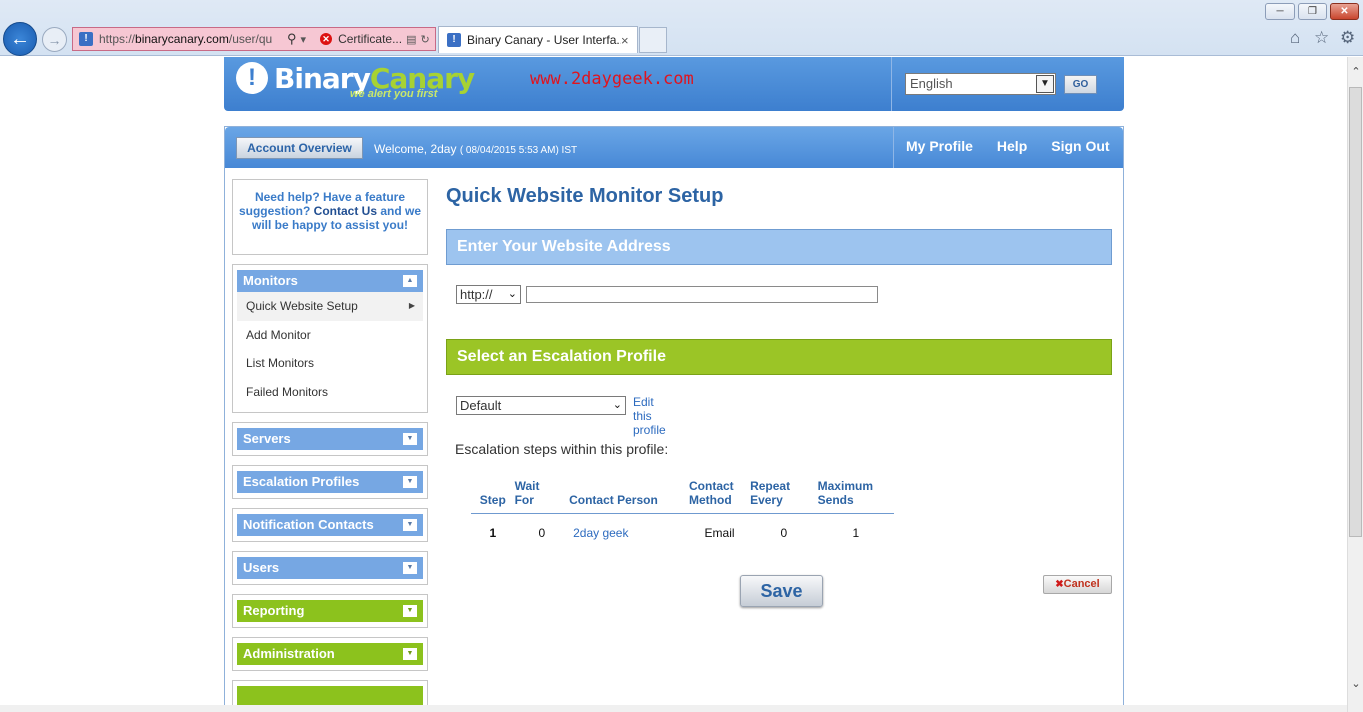  Describe the element at coordinates (542, 496) in the screenshot. I see `col-wait-for: Wait For` at that location.